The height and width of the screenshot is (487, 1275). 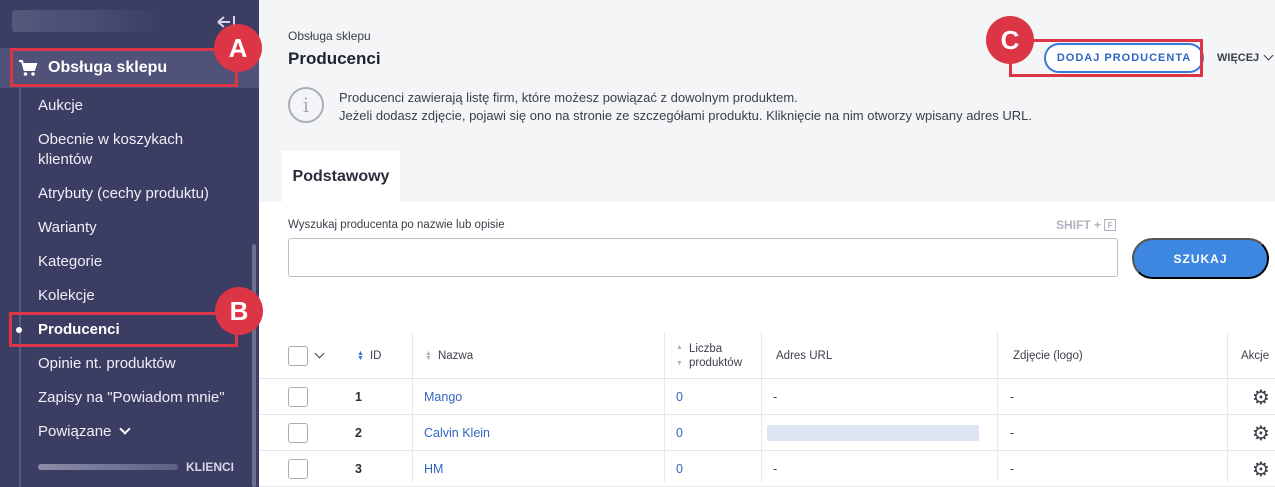 What do you see at coordinates (123, 329) in the screenshot?
I see `highlight-box-b` at bounding box center [123, 329].